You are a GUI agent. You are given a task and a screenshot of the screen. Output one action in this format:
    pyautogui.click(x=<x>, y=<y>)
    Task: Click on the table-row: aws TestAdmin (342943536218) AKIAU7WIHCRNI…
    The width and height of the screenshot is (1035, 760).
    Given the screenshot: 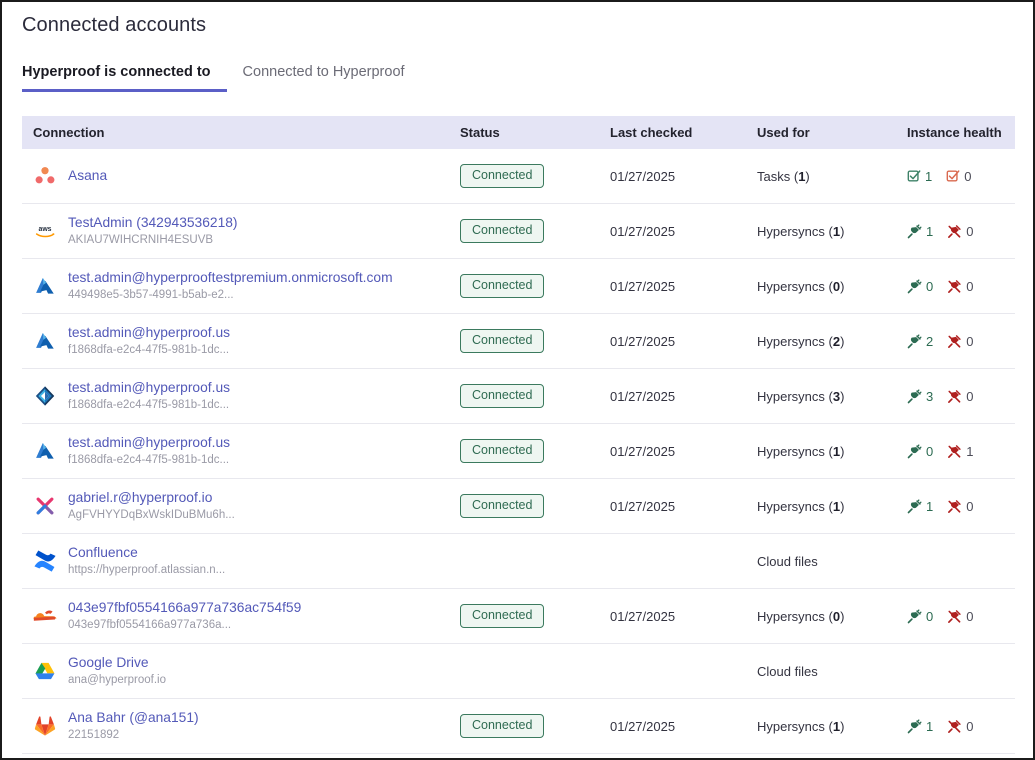 What is the action you would take?
    pyautogui.click(x=518, y=231)
    